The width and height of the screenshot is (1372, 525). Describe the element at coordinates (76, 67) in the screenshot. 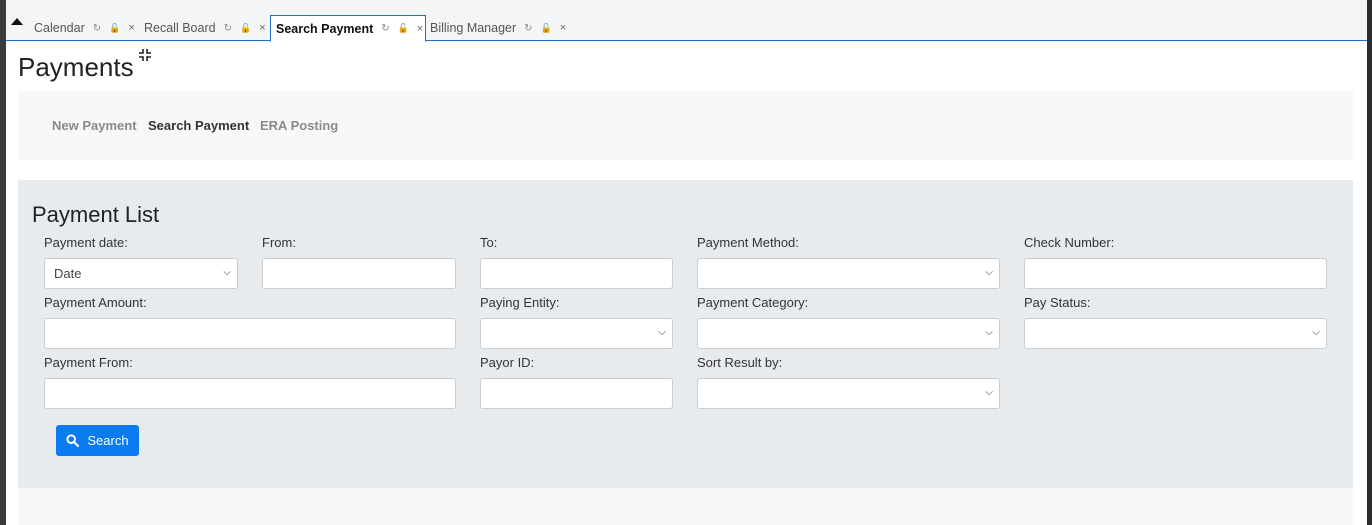

I see `page-title: Payments` at that location.